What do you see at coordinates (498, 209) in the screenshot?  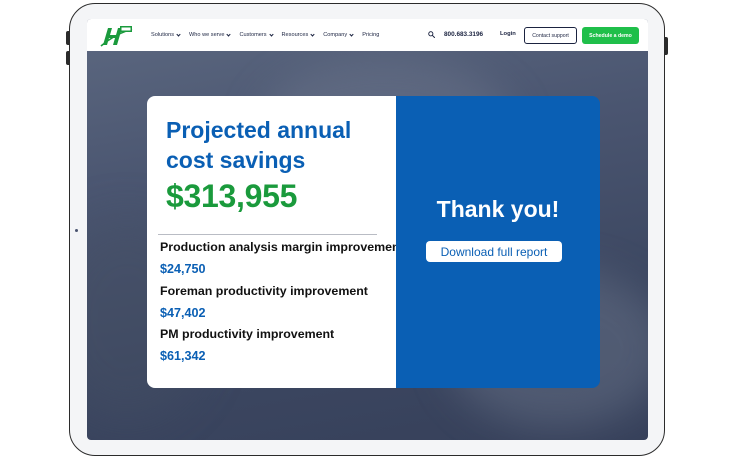 I see `thank-you-heading: Thank you!` at bounding box center [498, 209].